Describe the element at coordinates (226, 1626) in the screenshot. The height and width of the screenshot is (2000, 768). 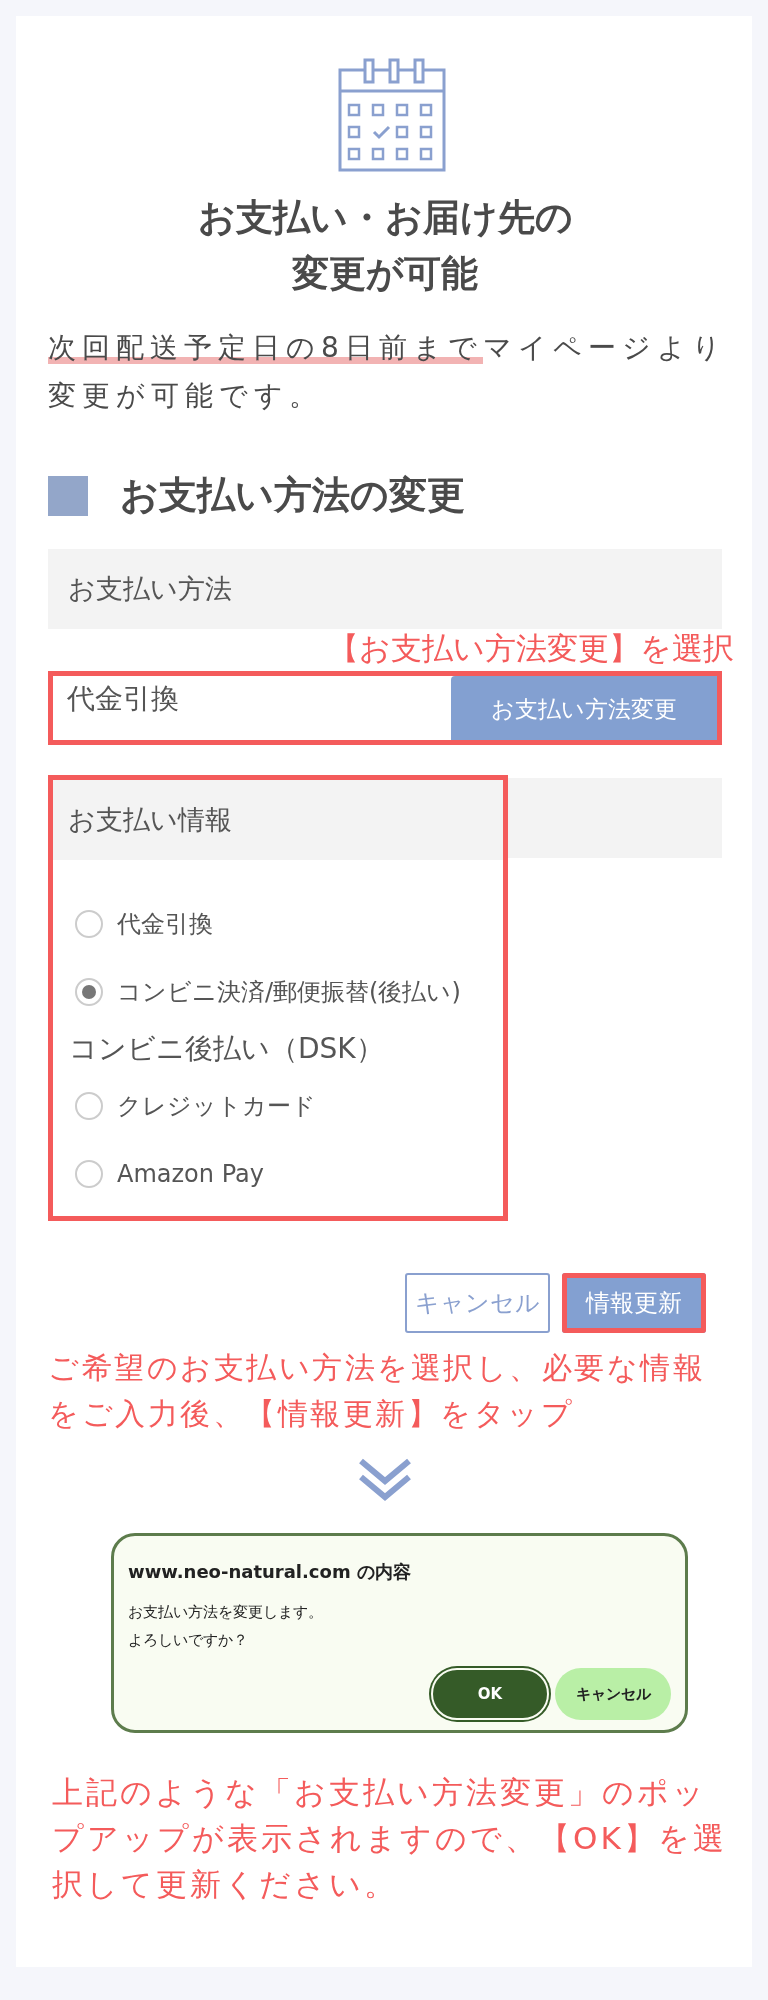
I see `dialog-message: お支払い方法を変更します。 よろしいですか？` at that location.